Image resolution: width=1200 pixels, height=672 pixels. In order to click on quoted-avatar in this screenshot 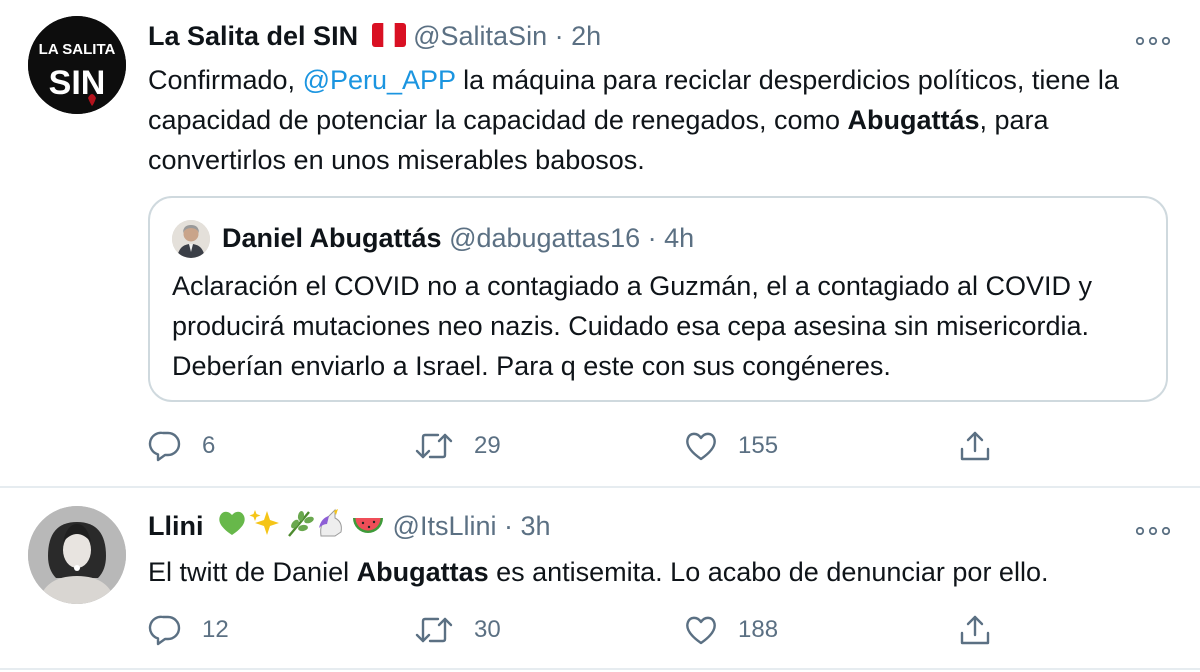, I will do `click(191, 239)`.